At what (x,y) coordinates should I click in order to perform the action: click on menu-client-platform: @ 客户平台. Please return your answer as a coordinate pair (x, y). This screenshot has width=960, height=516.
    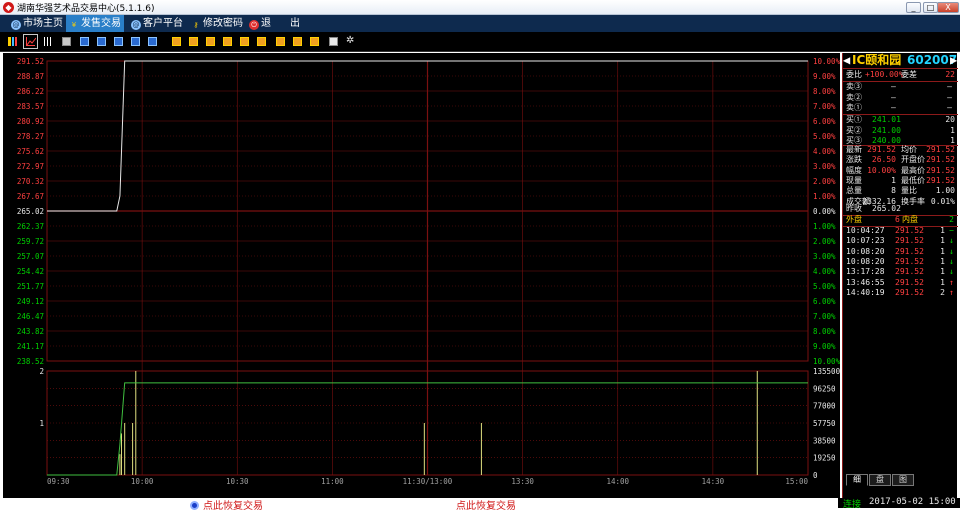
    Looking at the image, I should click on (155, 23).